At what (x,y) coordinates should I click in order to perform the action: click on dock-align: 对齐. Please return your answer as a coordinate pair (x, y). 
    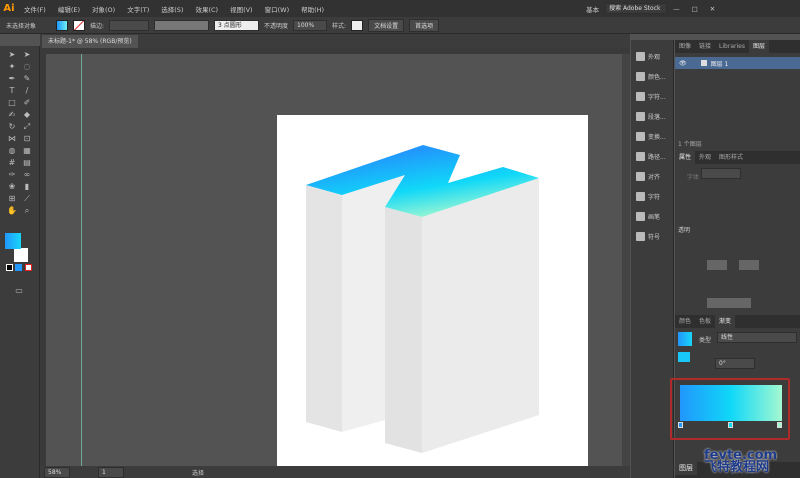
    Looking at the image, I should click on (652, 176).